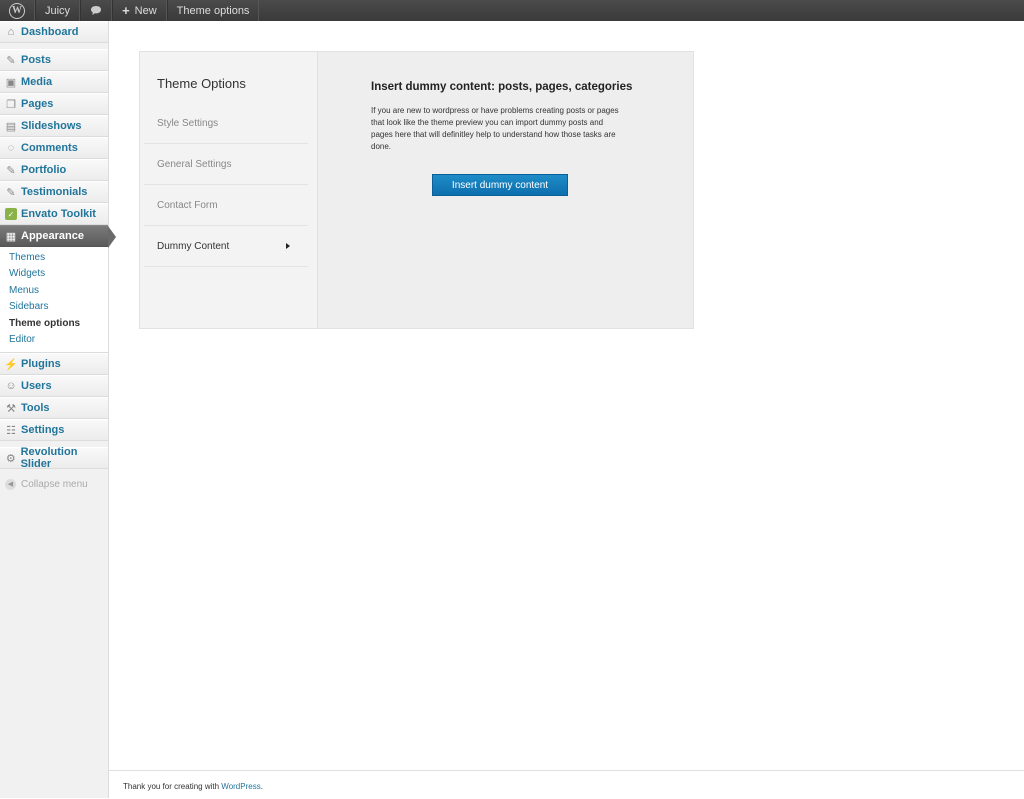  Describe the element at coordinates (54, 323) in the screenshot. I see `submenu-theme-options: Theme options` at that location.